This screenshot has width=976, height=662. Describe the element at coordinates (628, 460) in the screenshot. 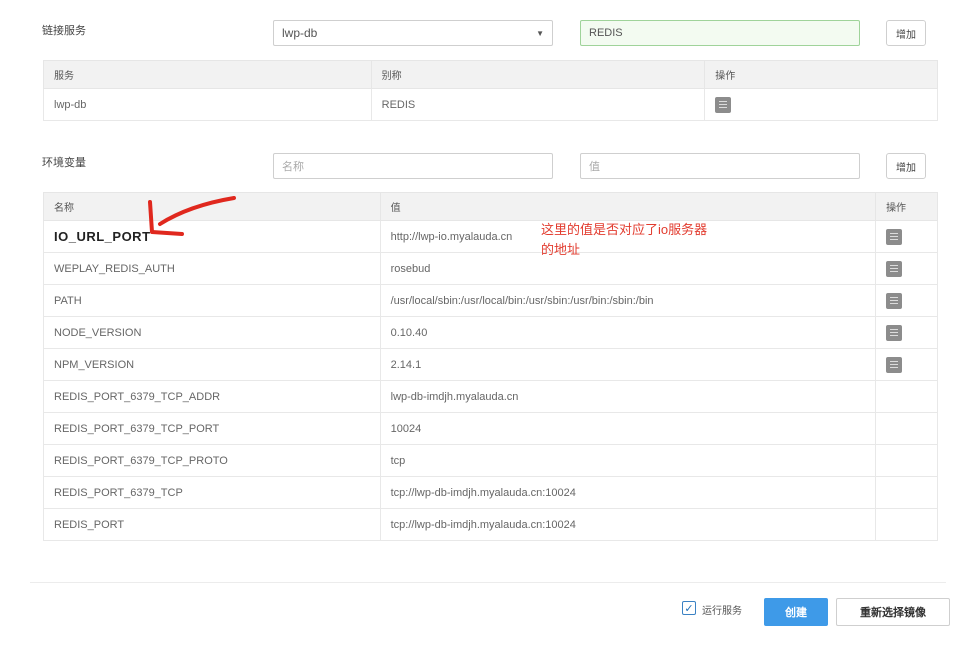

I see `cell-env-value: tcp` at that location.